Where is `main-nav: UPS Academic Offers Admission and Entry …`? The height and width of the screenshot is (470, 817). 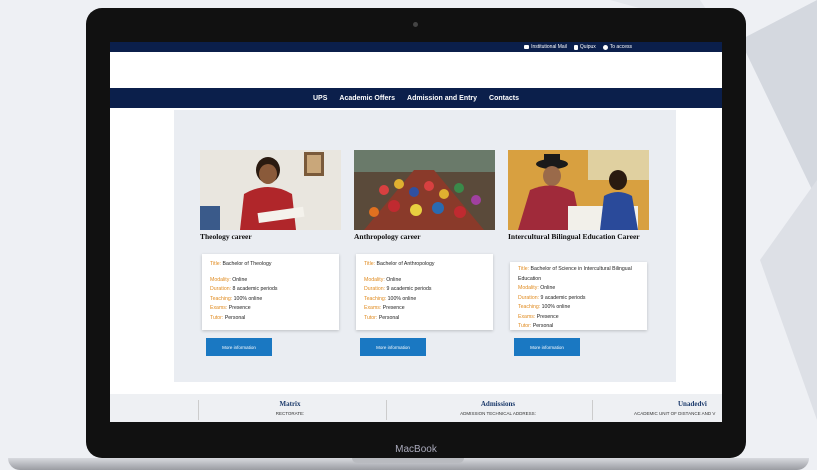 main-nav: UPS Academic Offers Admission and Entry … is located at coordinates (416, 98).